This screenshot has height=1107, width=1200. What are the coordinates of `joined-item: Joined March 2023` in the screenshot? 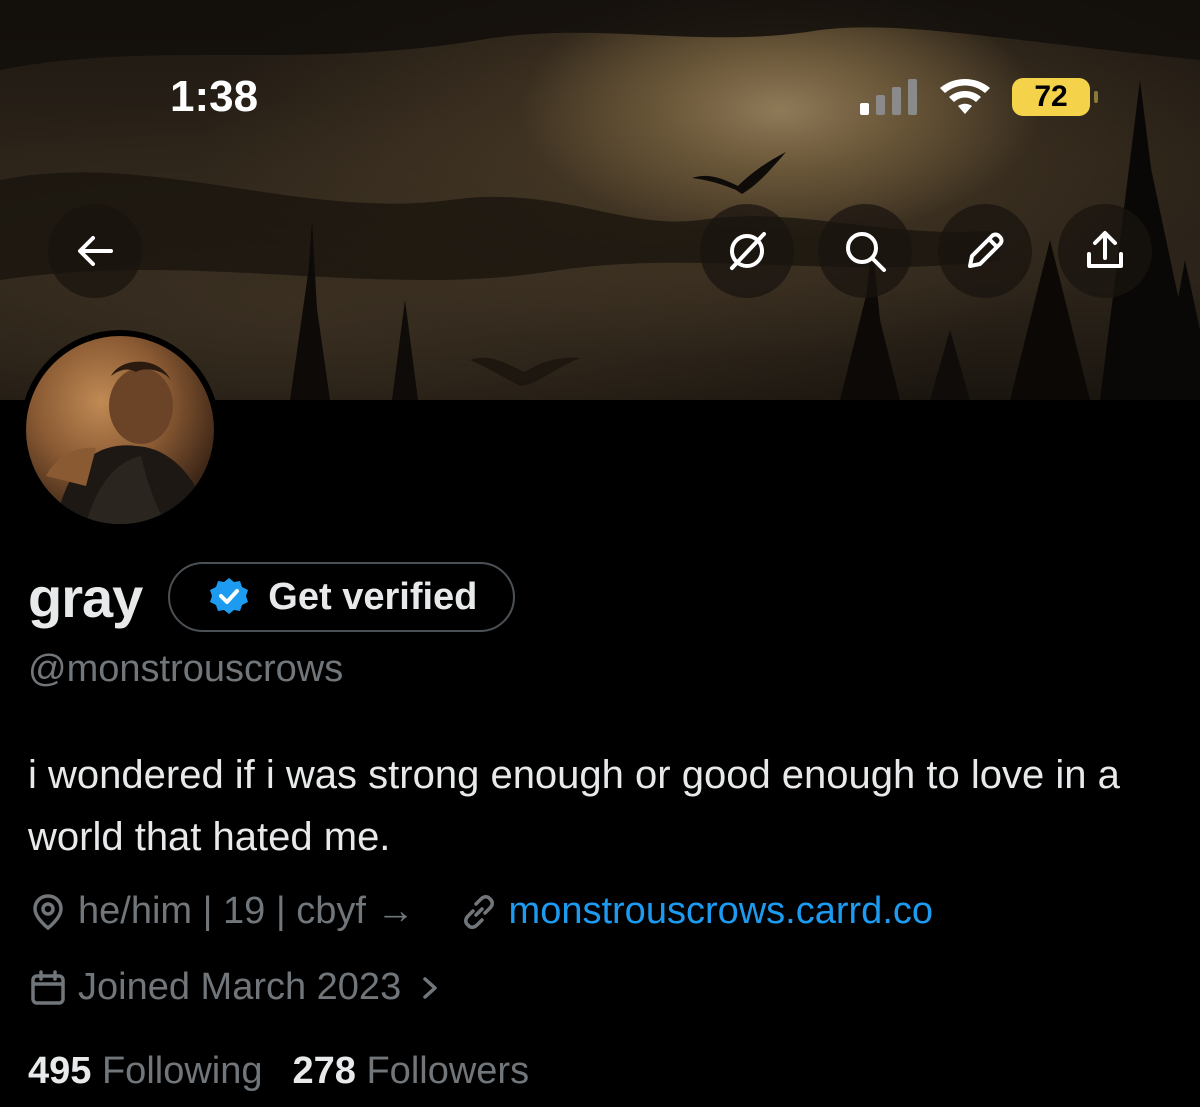 It's located at (235, 987).